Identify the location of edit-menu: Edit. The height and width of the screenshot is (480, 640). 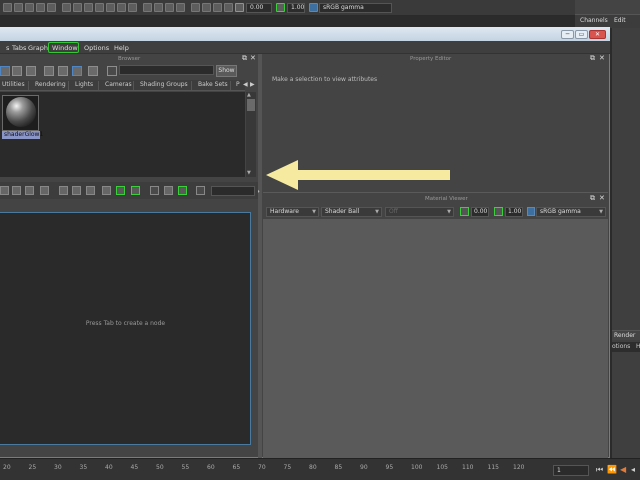
(620, 20).